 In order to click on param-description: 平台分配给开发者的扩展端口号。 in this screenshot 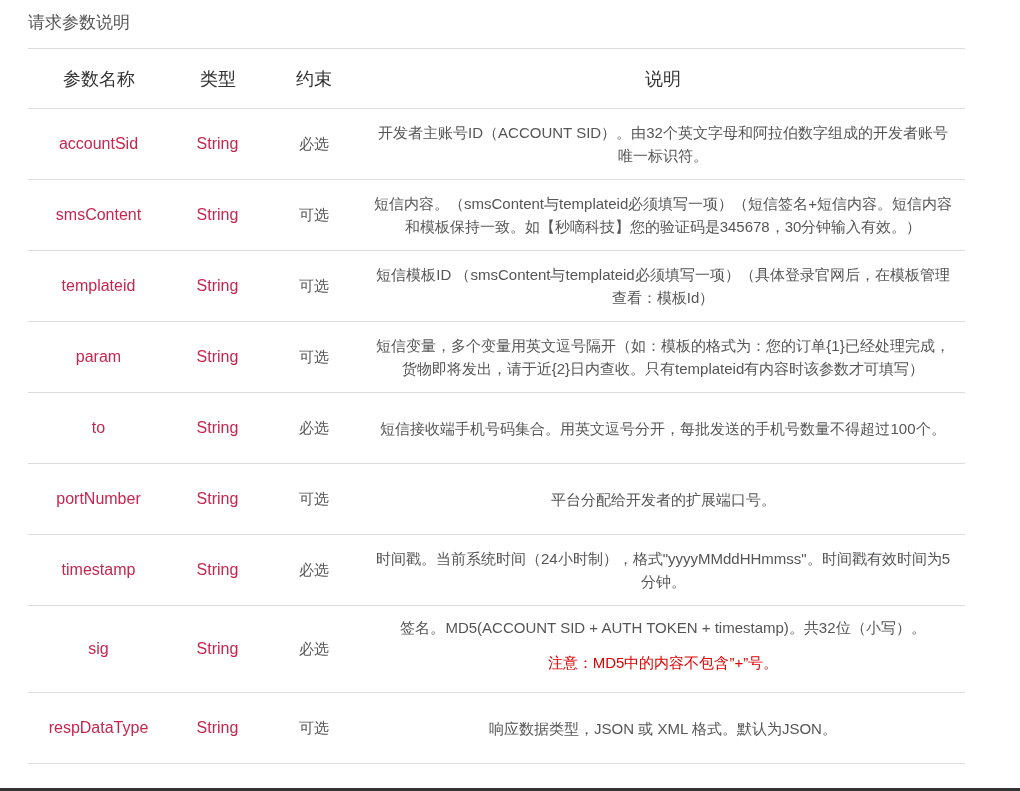, I will do `click(663, 499)`.